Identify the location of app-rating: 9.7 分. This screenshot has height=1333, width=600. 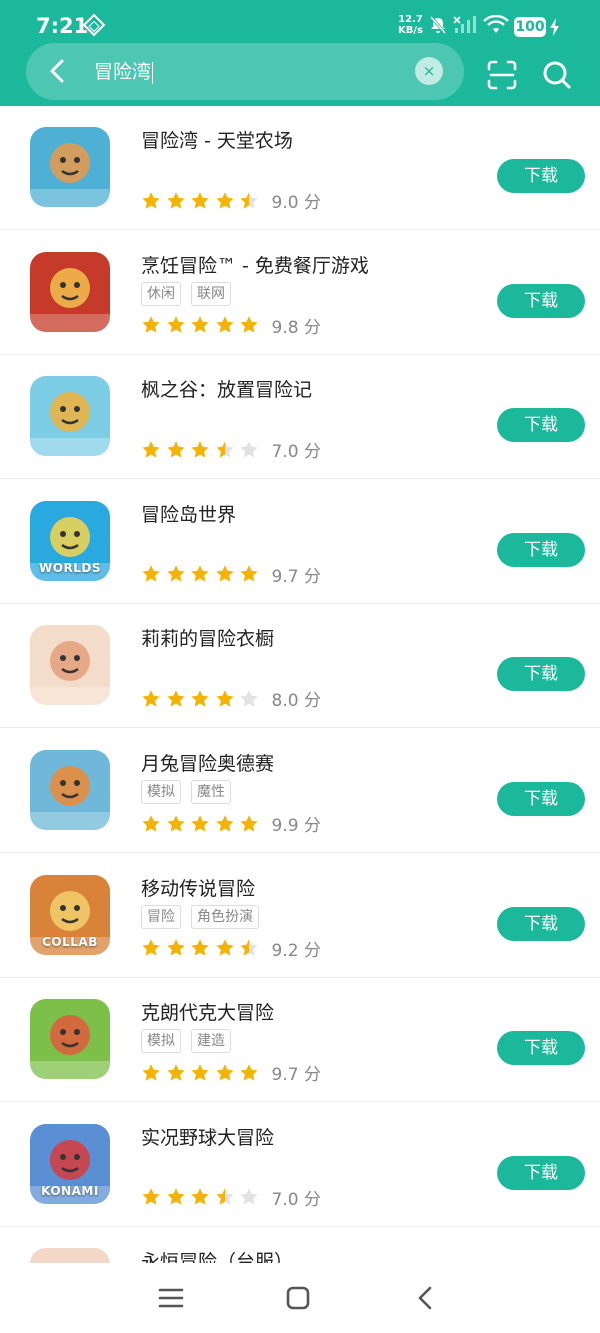
(231, 1072).